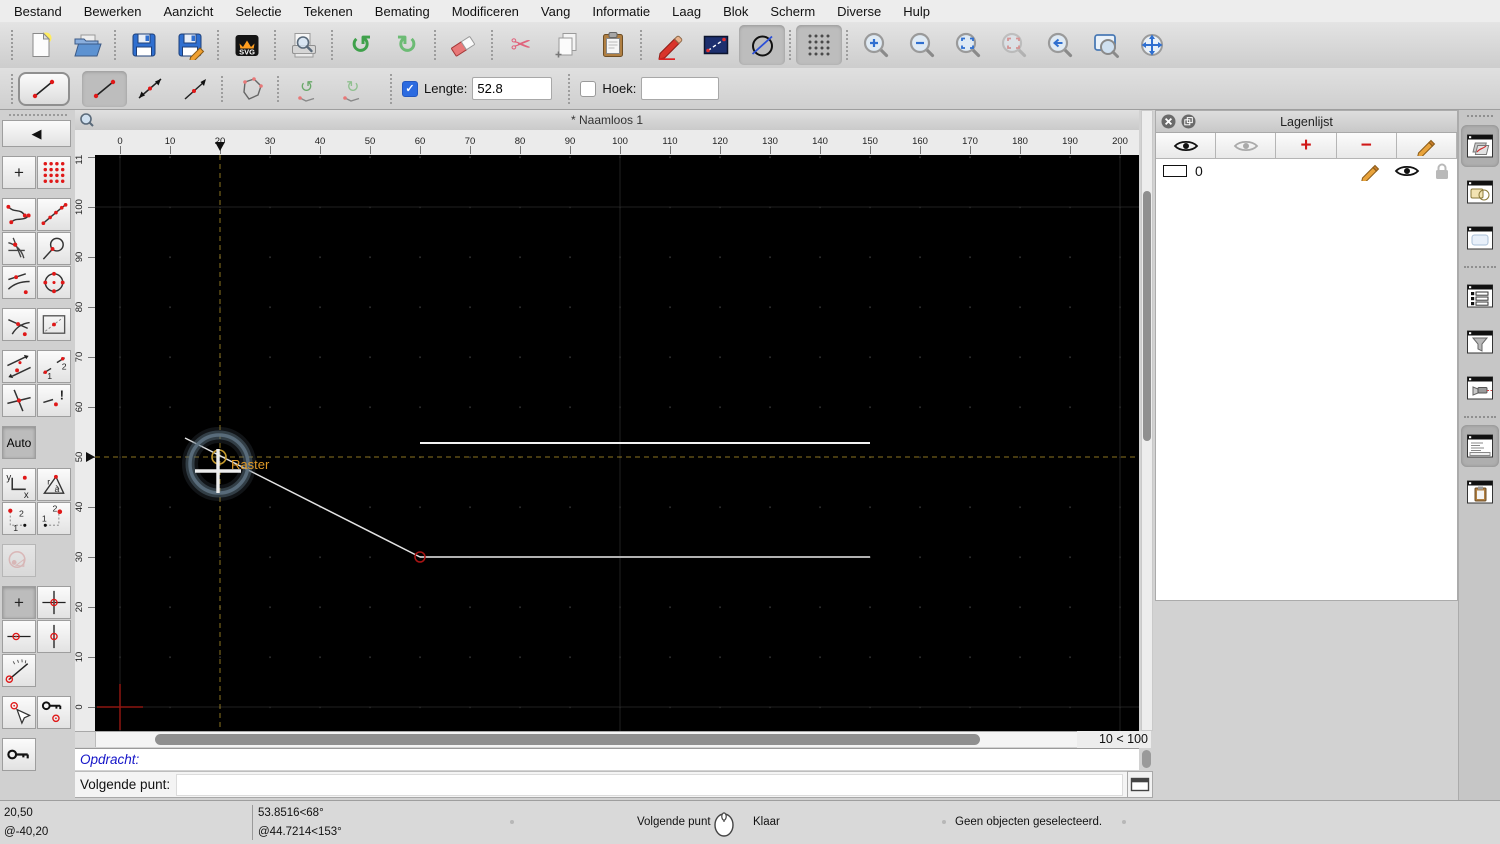  What do you see at coordinates (54, 214) in the screenshot?
I see `snap-vertex-button` at bounding box center [54, 214].